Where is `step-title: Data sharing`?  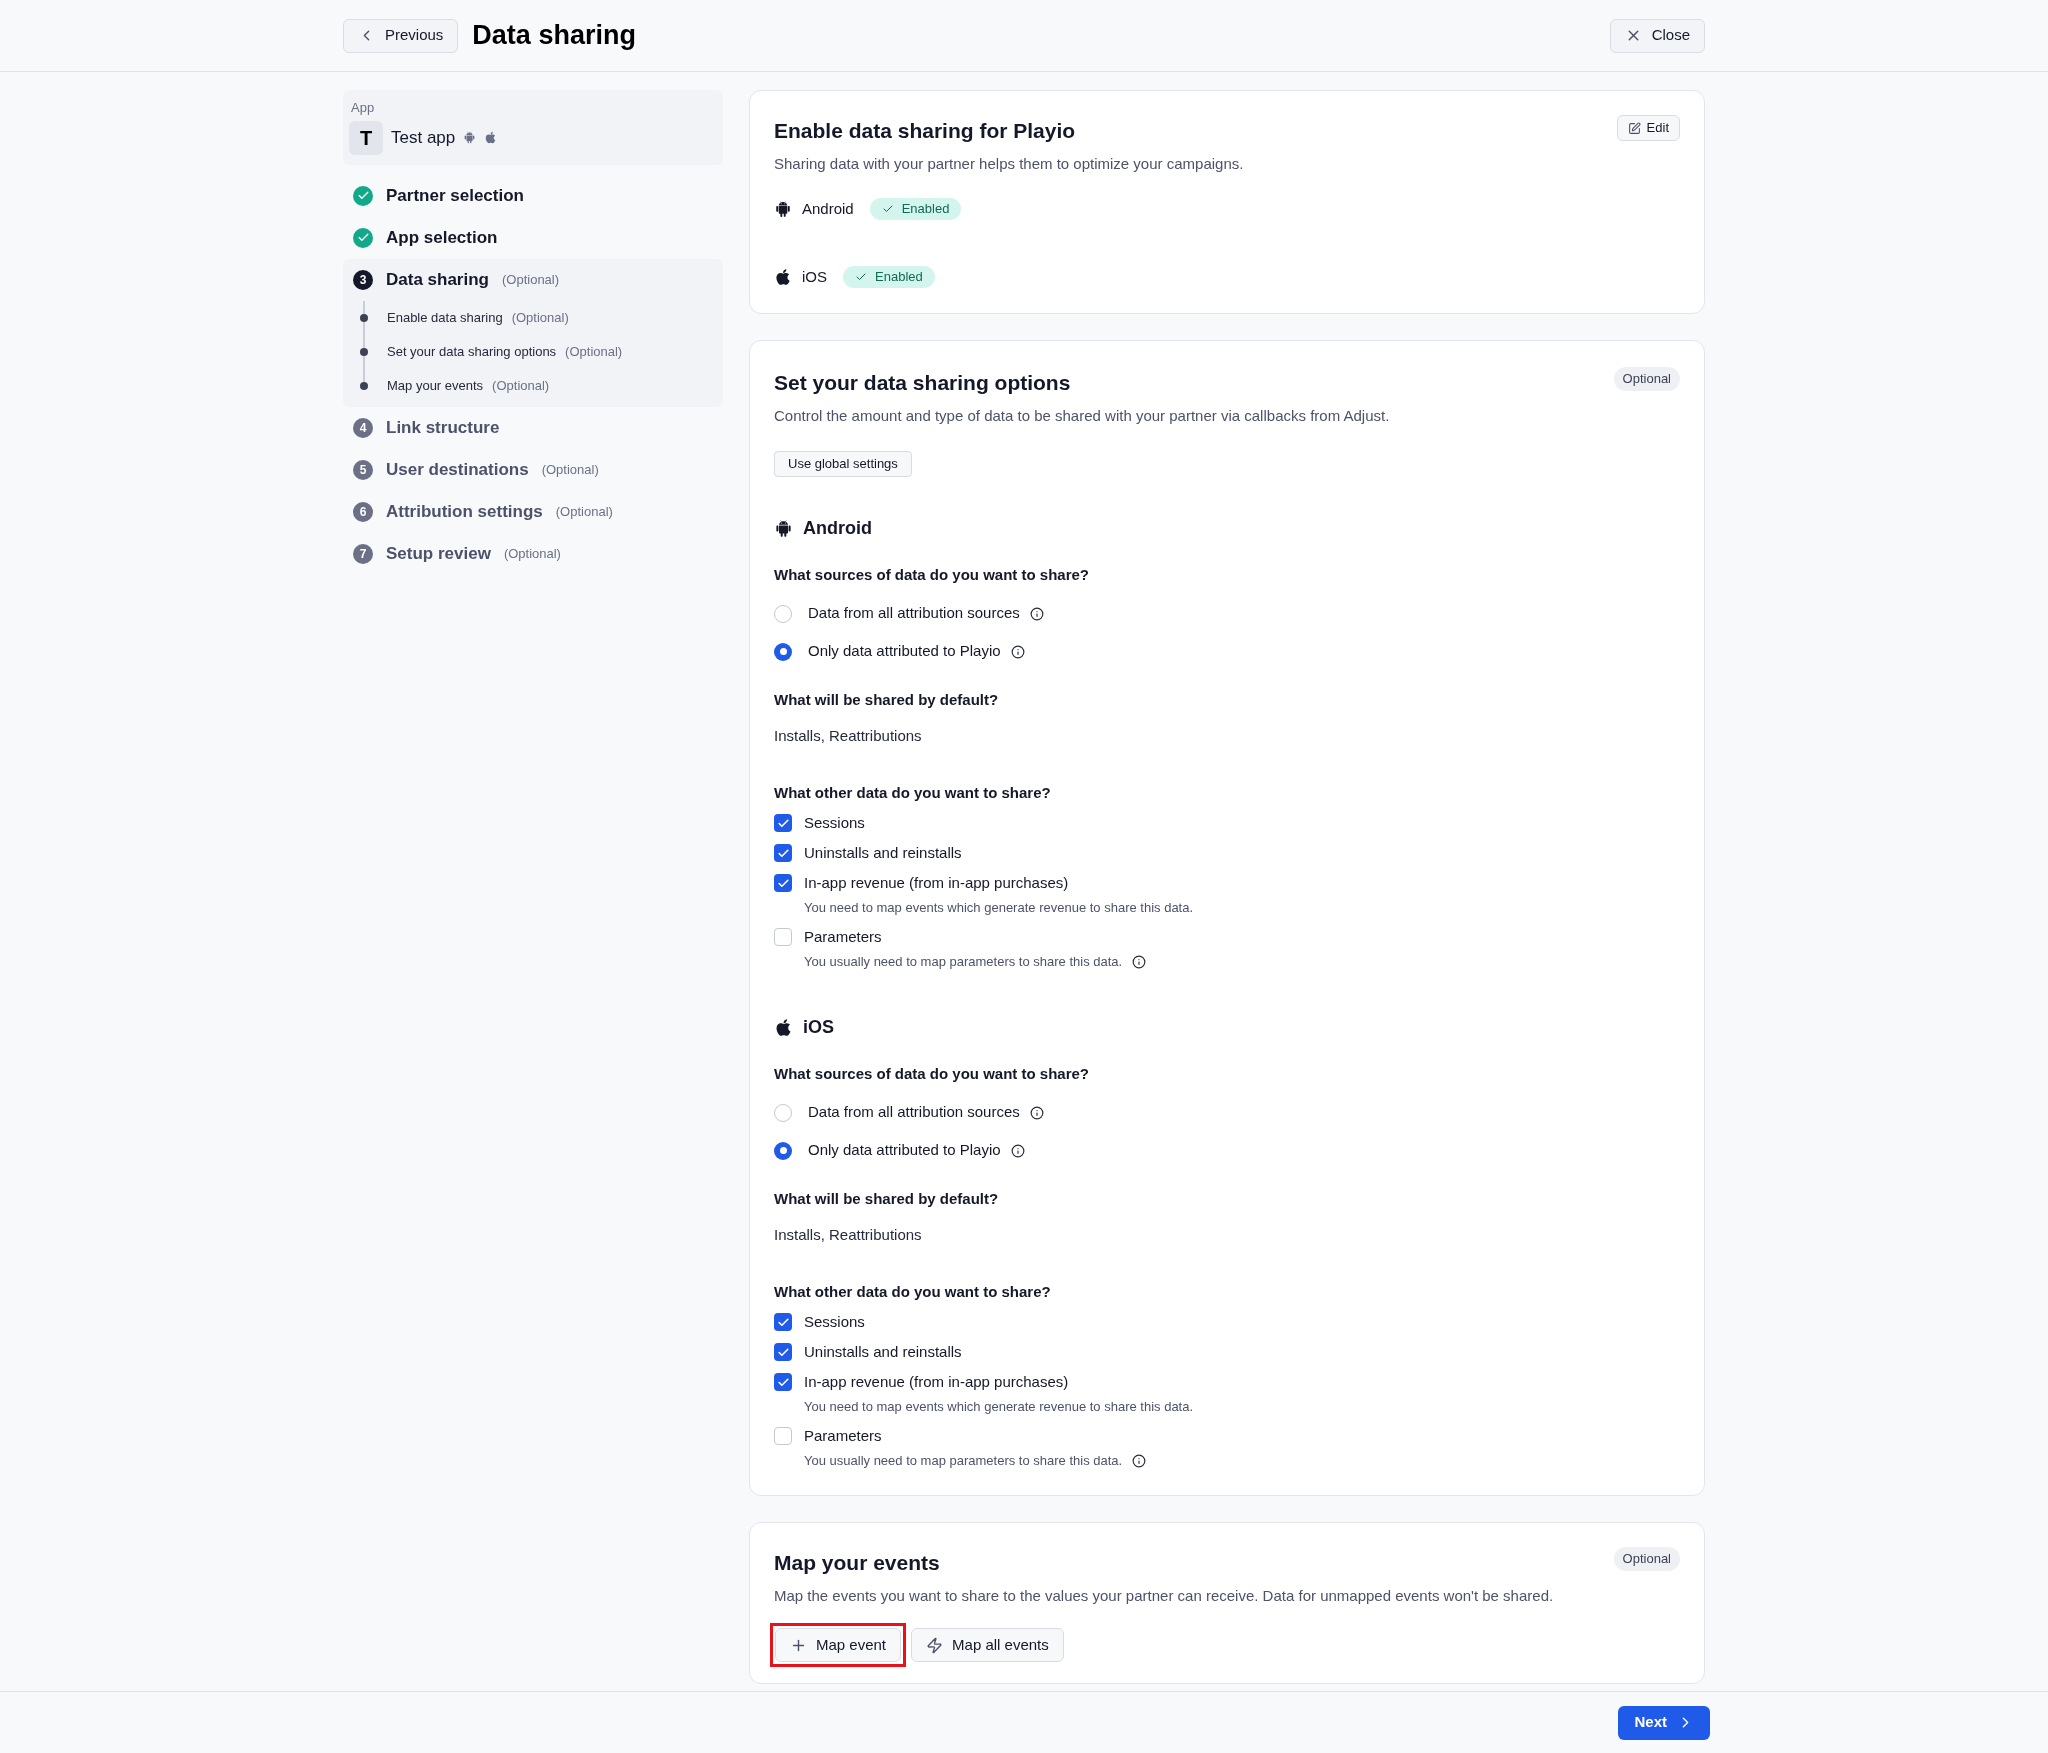
step-title: Data sharing is located at coordinates (437, 279).